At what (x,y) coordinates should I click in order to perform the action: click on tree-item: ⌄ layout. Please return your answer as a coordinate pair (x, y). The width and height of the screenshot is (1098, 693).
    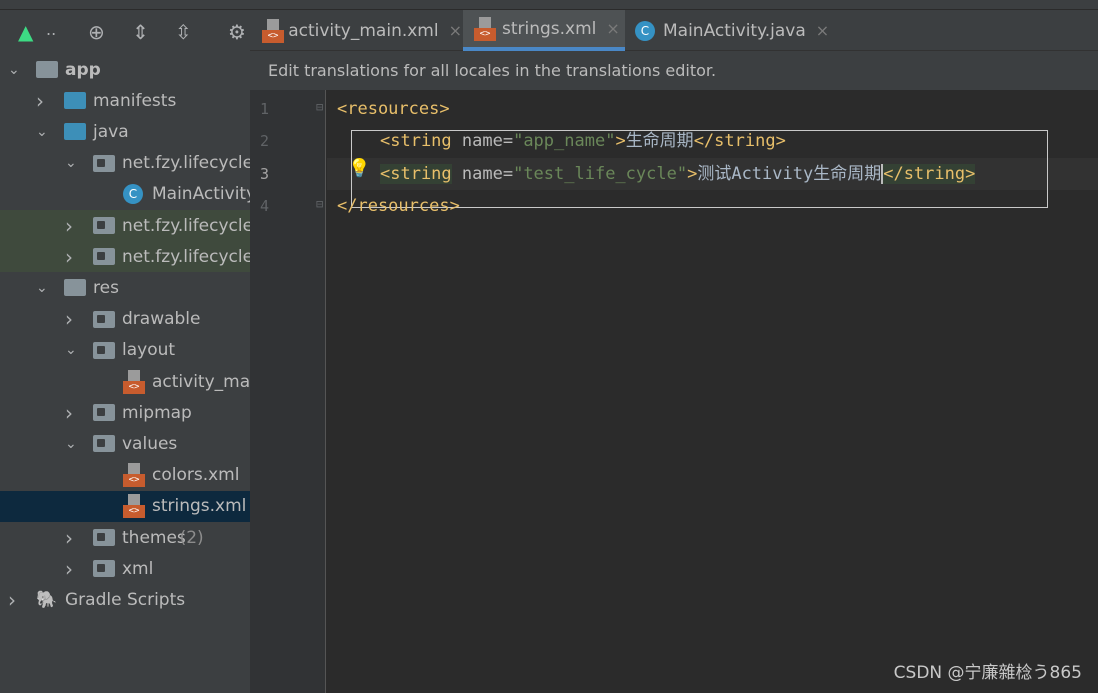
    Looking at the image, I should click on (125, 350).